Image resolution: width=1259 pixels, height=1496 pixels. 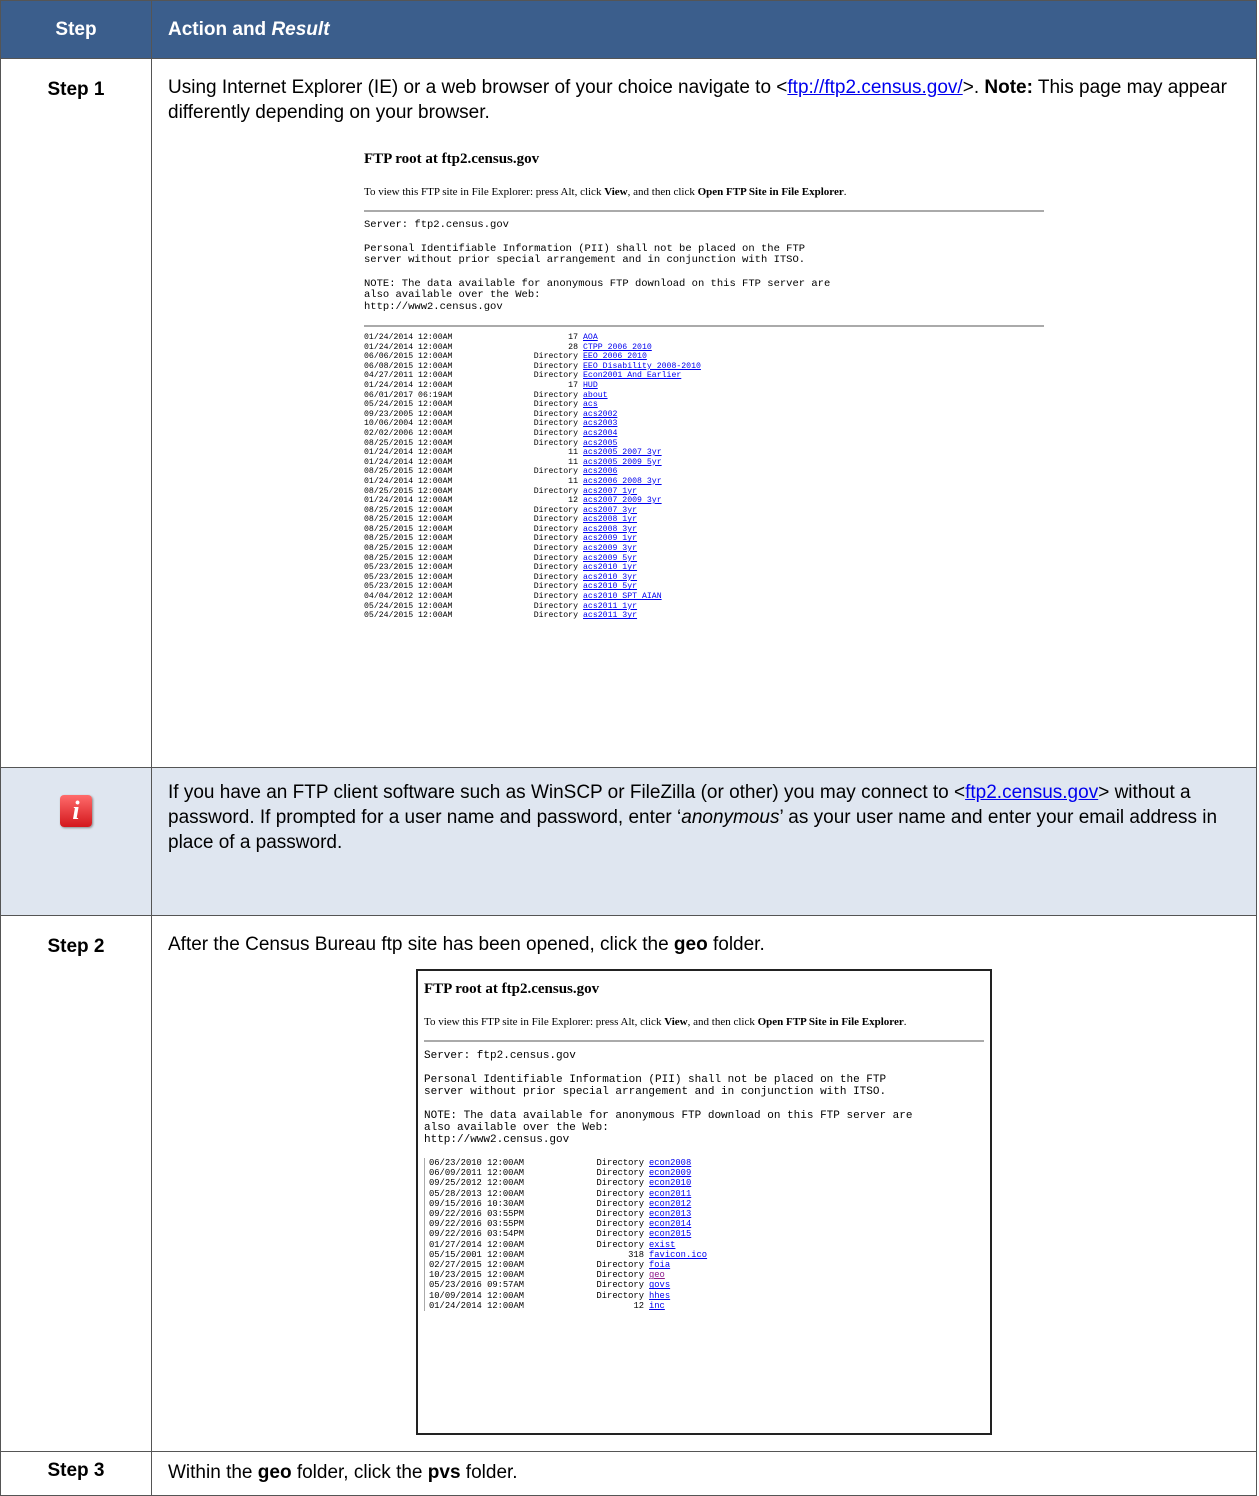 What do you see at coordinates (408, 597) in the screenshot?
I see `ftp-entry-date: 04/04/2012 12:00AM` at bounding box center [408, 597].